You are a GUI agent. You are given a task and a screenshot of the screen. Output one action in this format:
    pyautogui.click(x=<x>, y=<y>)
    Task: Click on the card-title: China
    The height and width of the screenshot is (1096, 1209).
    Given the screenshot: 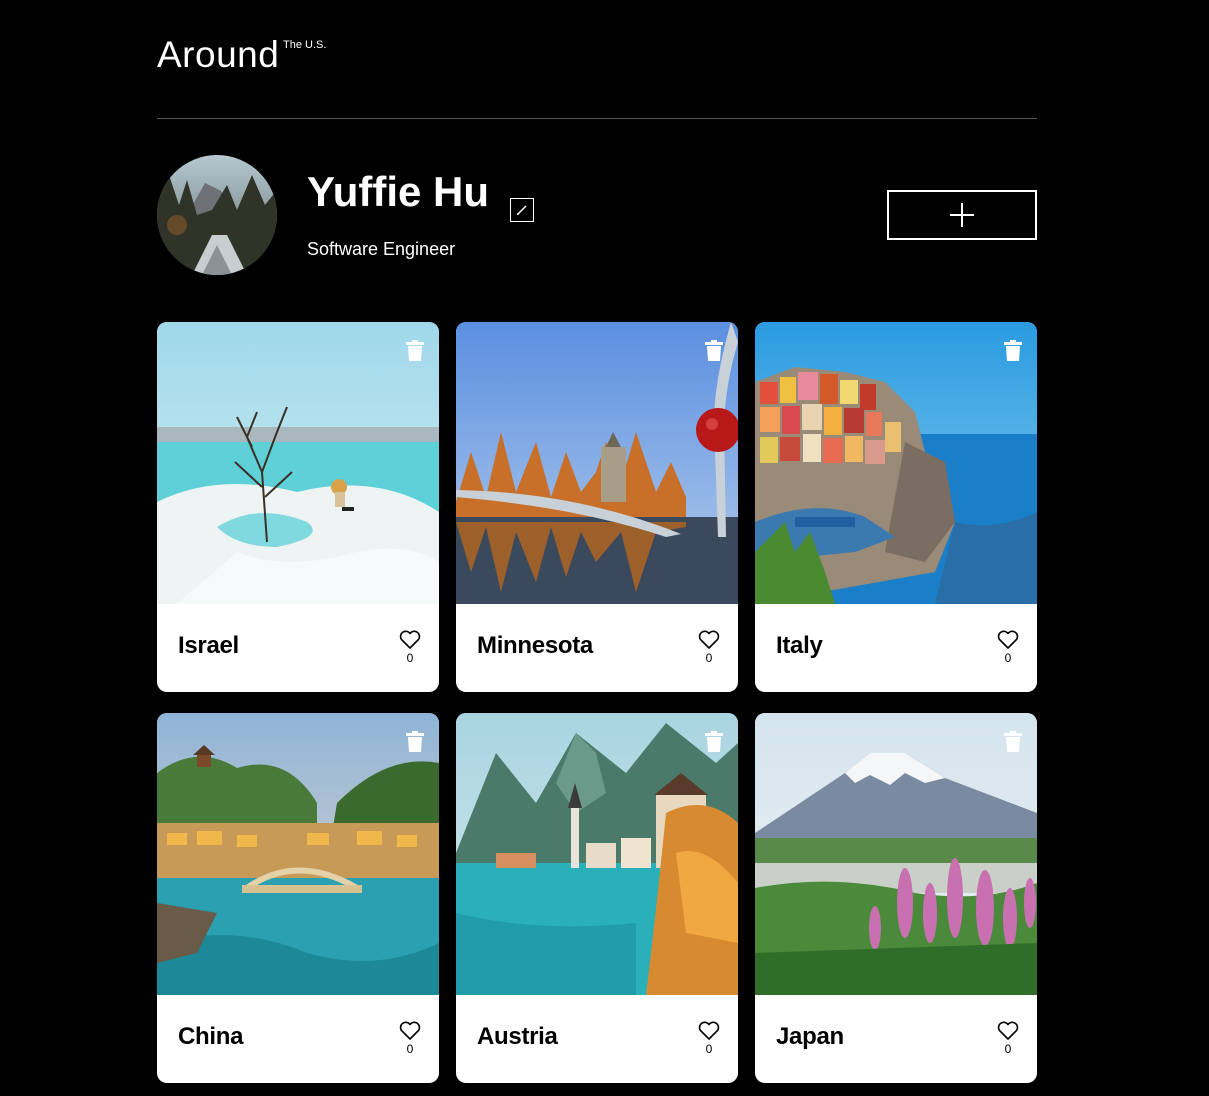 What is the action you would take?
    pyautogui.click(x=211, y=1036)
    